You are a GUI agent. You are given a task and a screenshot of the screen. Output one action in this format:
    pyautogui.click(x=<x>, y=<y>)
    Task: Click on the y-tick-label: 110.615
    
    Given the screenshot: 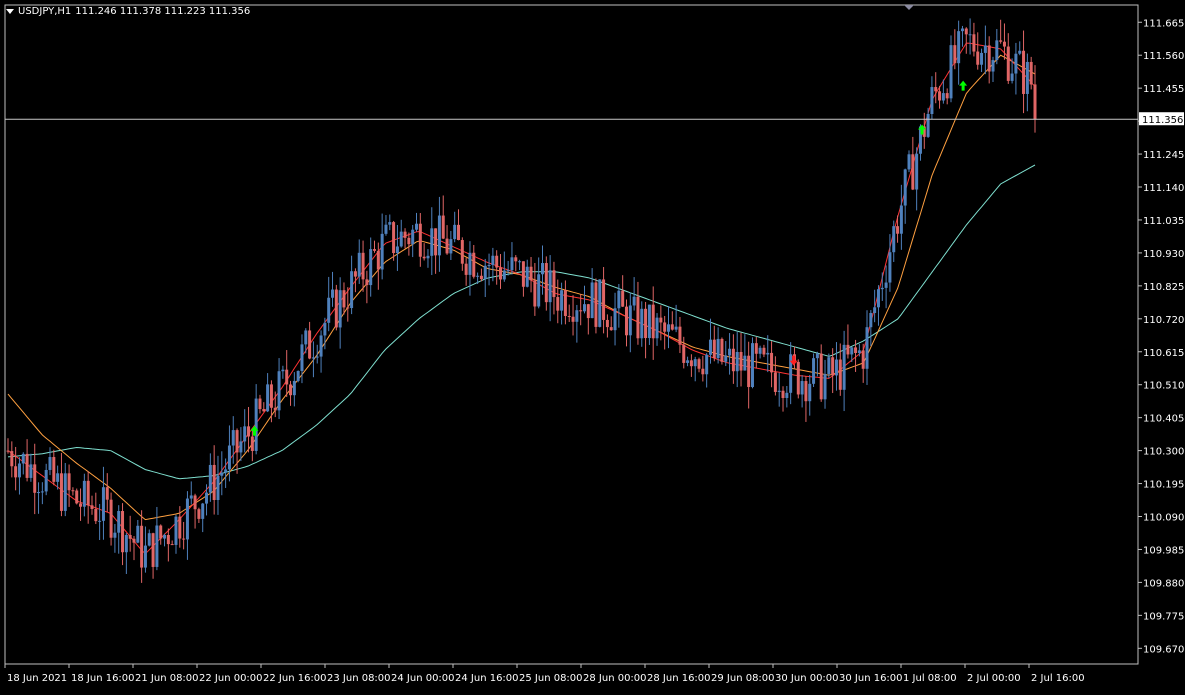 What is the action you would take?
    pyautogui.click(x=1163, y=353)
    